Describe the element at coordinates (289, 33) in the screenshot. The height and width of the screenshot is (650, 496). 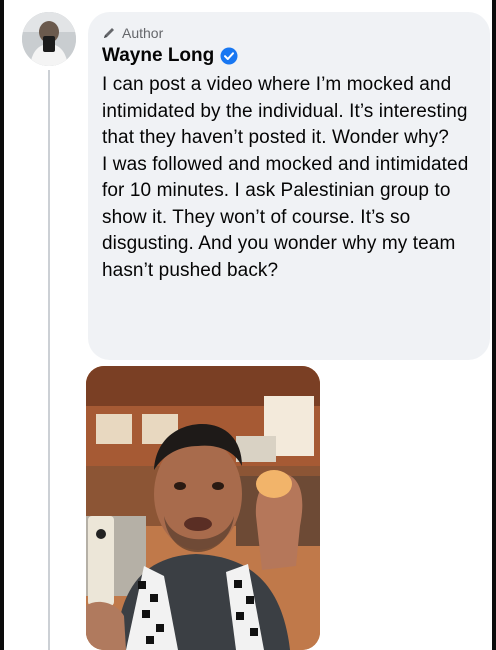
I see `author-badge: Author` at that location.